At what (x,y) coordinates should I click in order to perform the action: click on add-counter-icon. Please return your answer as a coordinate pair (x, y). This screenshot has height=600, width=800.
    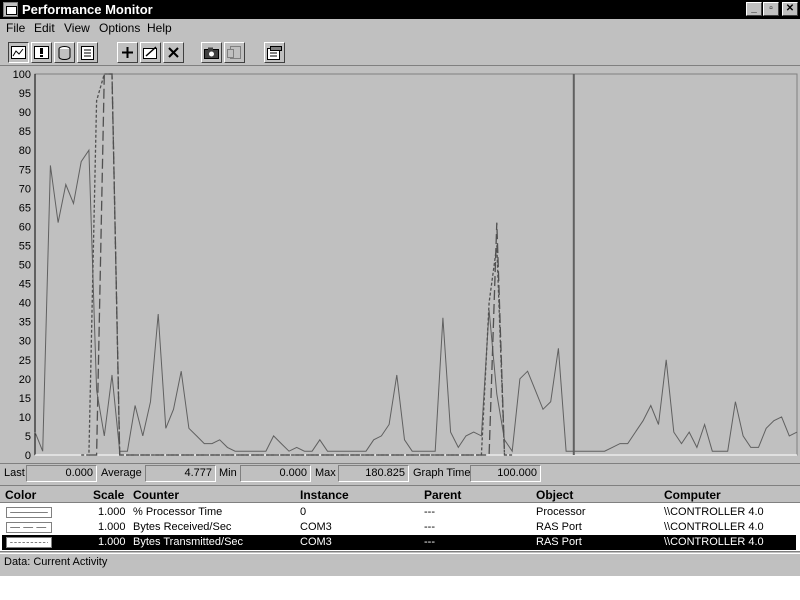
    Looking at the image, I should click on (127, 52).